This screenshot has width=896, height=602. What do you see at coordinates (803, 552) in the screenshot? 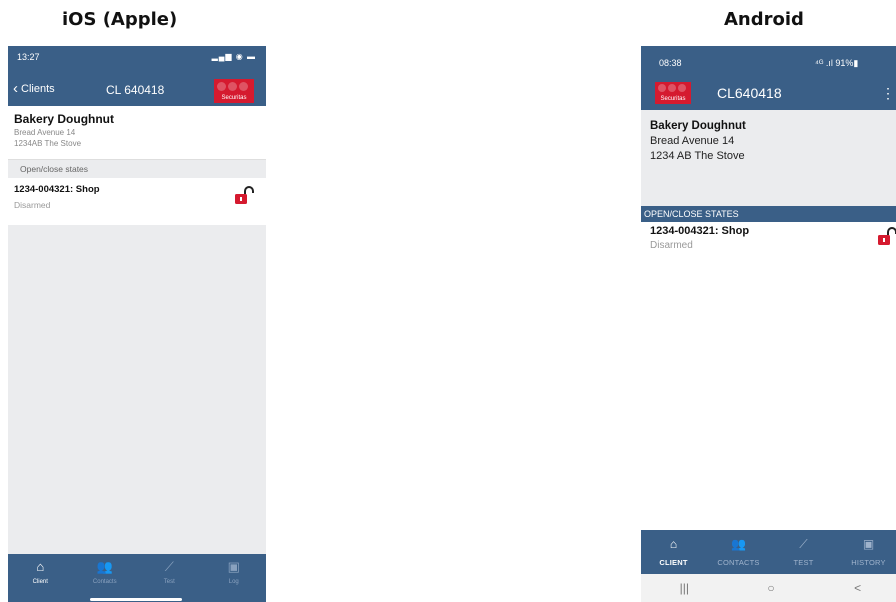
I see `tab-test: ⟋ TEST` at bounding box center [803, 552].